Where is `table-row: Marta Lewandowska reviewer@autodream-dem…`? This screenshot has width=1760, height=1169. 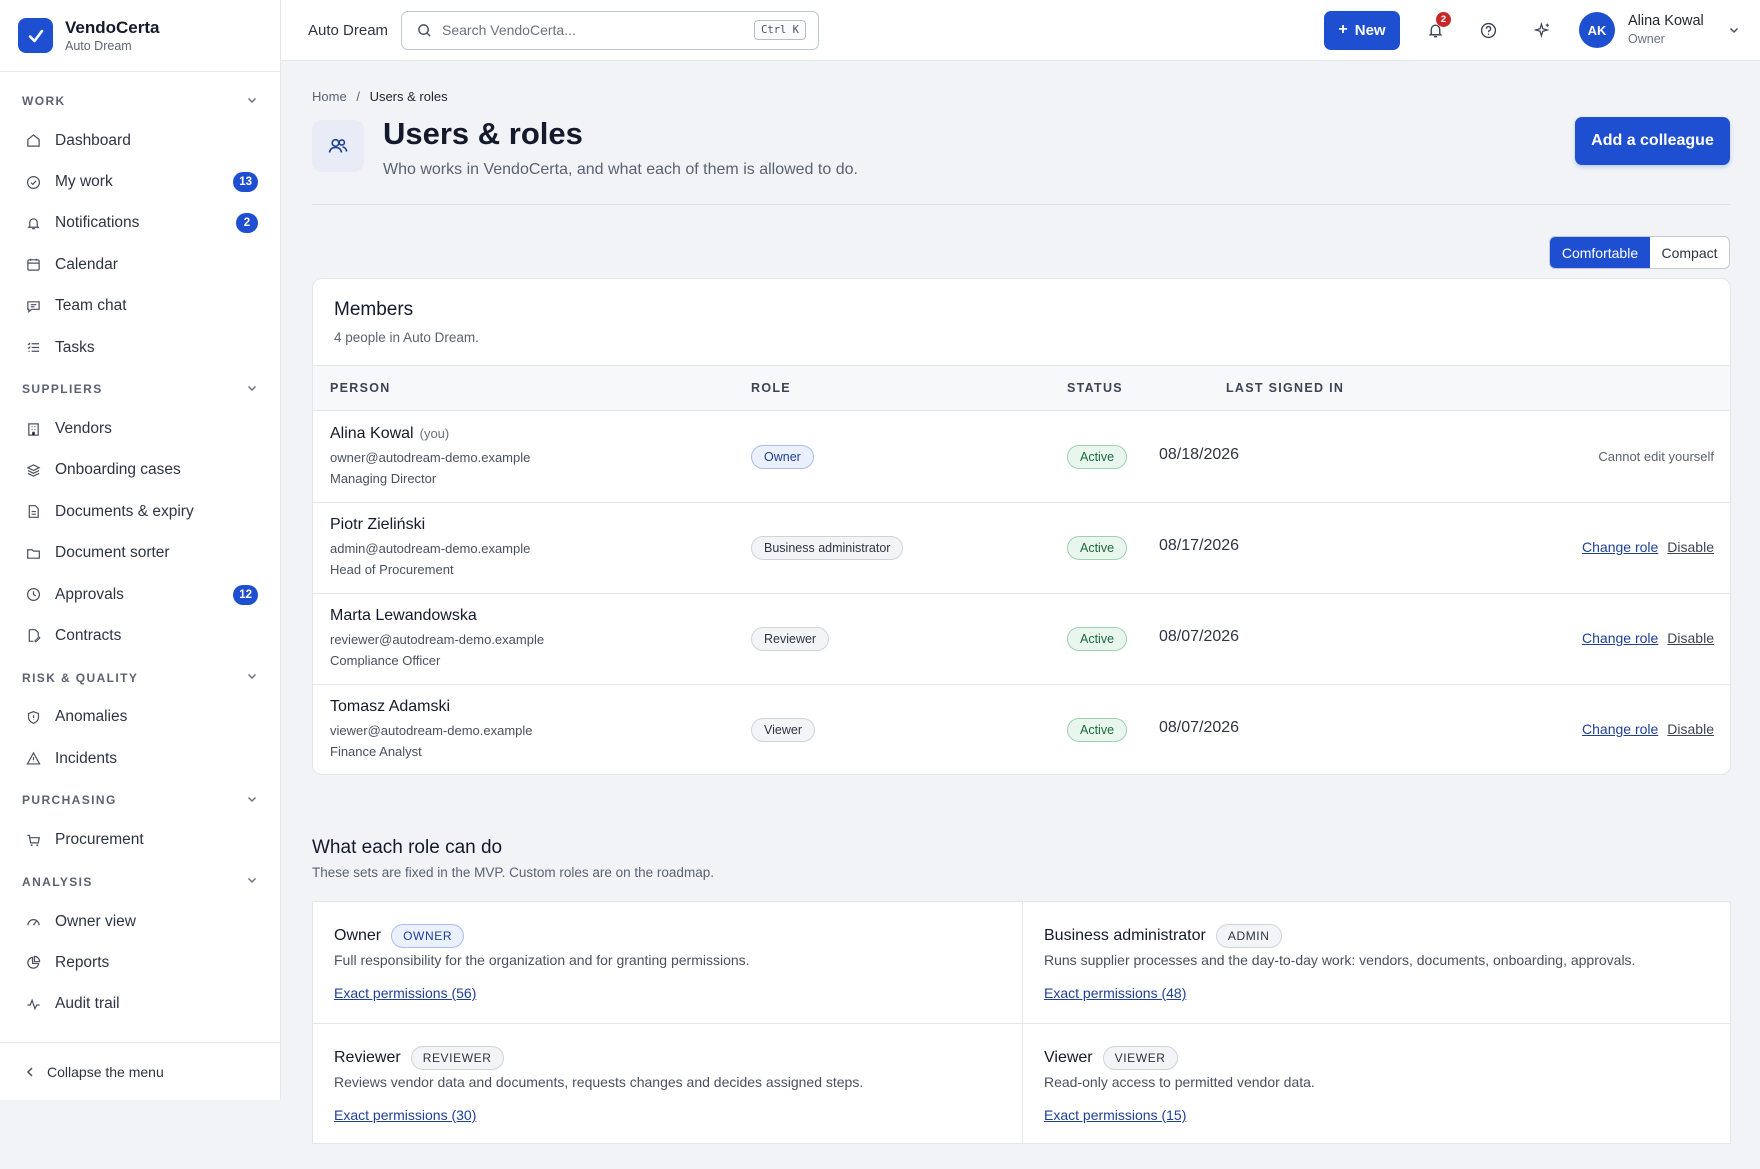 table-row: Marta Lewandowska reviewer@autodream-dem… is located at coordinates (1021, 639).